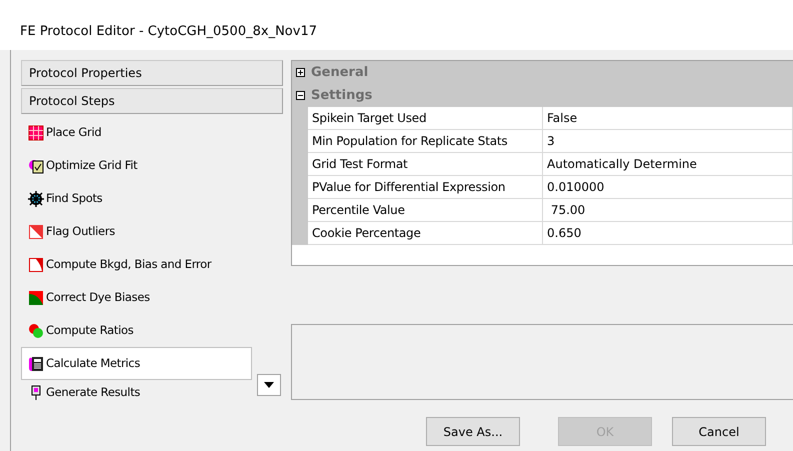  What do you see at coordinates (396, 25) in the screenshot?
I see `window-title: FE Protocol Editor - CytoCGH_0500_8x_Nov17` at bounding box center [396, 25].